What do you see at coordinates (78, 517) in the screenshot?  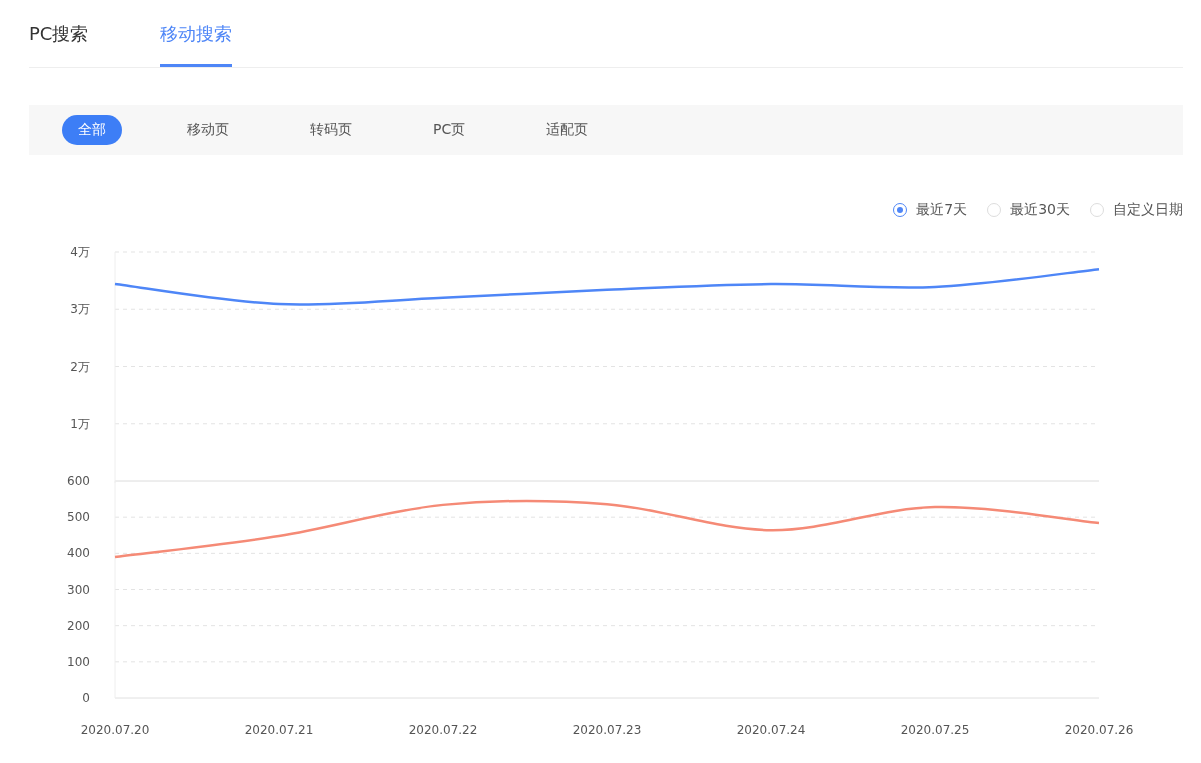 I see `axis-tick-label: 500` at bounding box center [78, 517].